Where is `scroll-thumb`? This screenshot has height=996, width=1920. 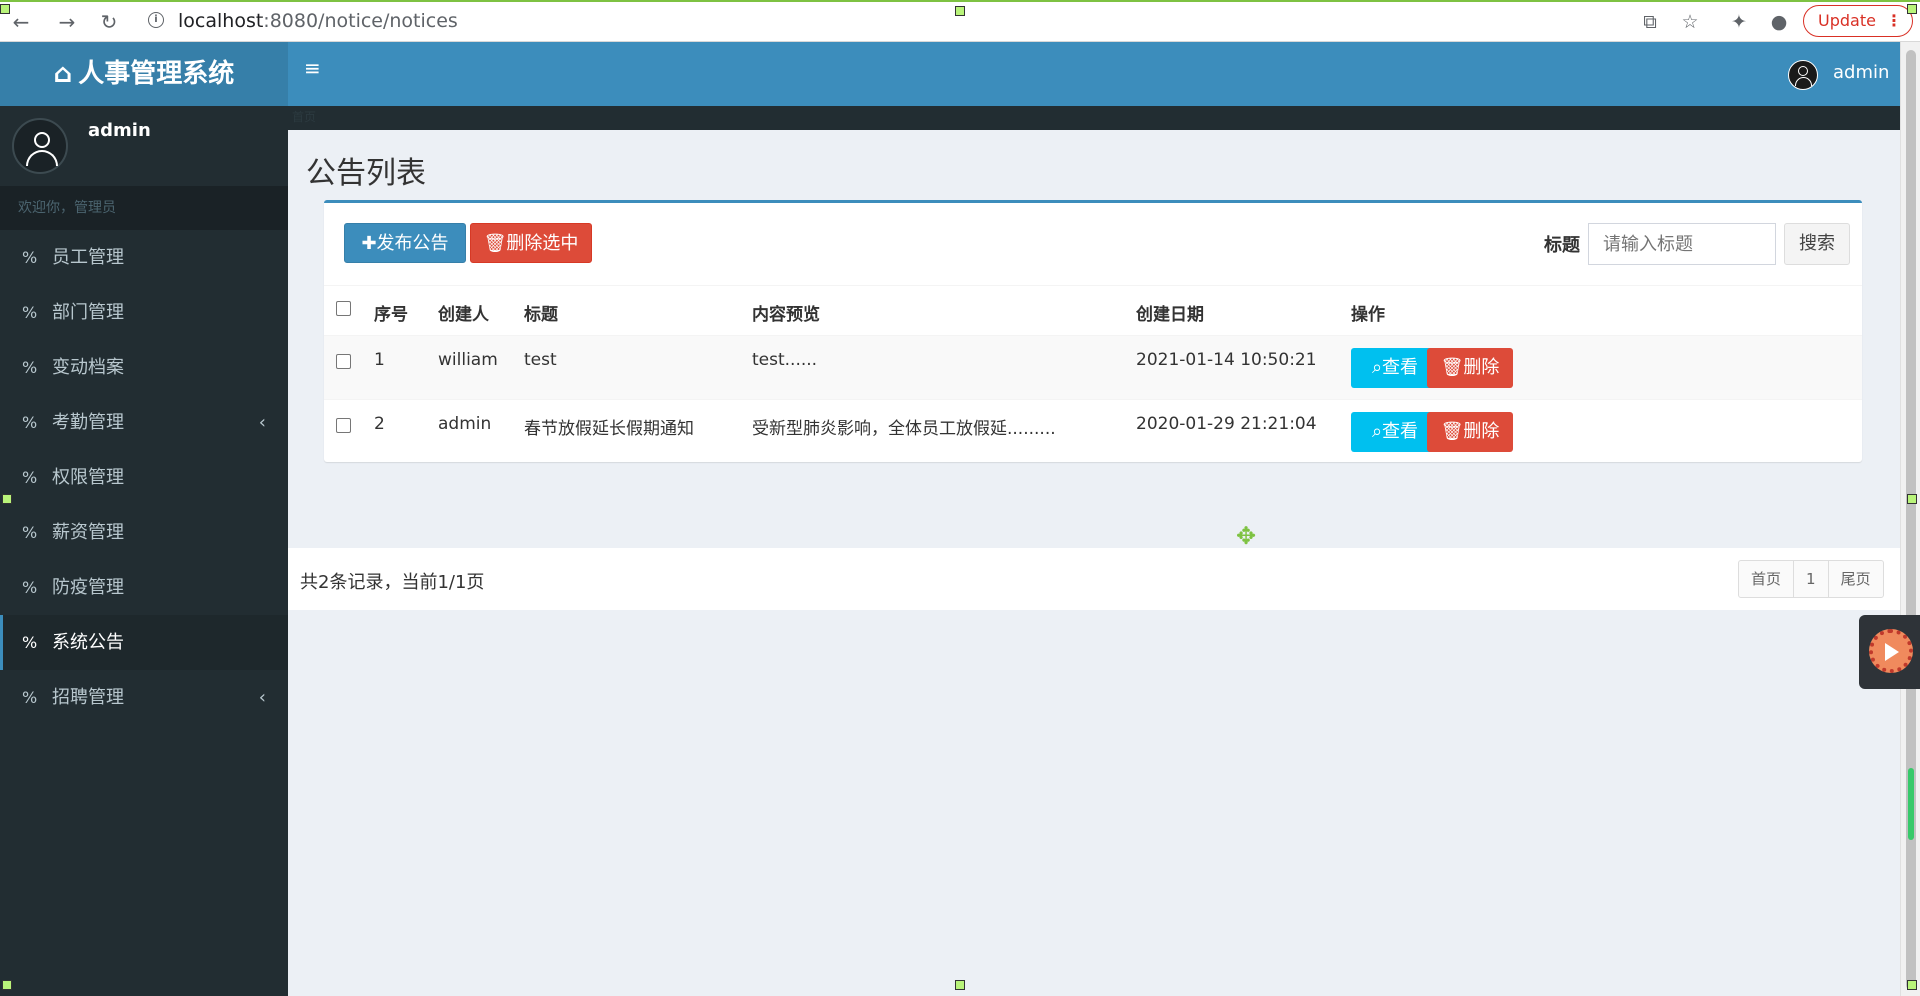 scroll-thumb is located at coordinates (1911, 520).